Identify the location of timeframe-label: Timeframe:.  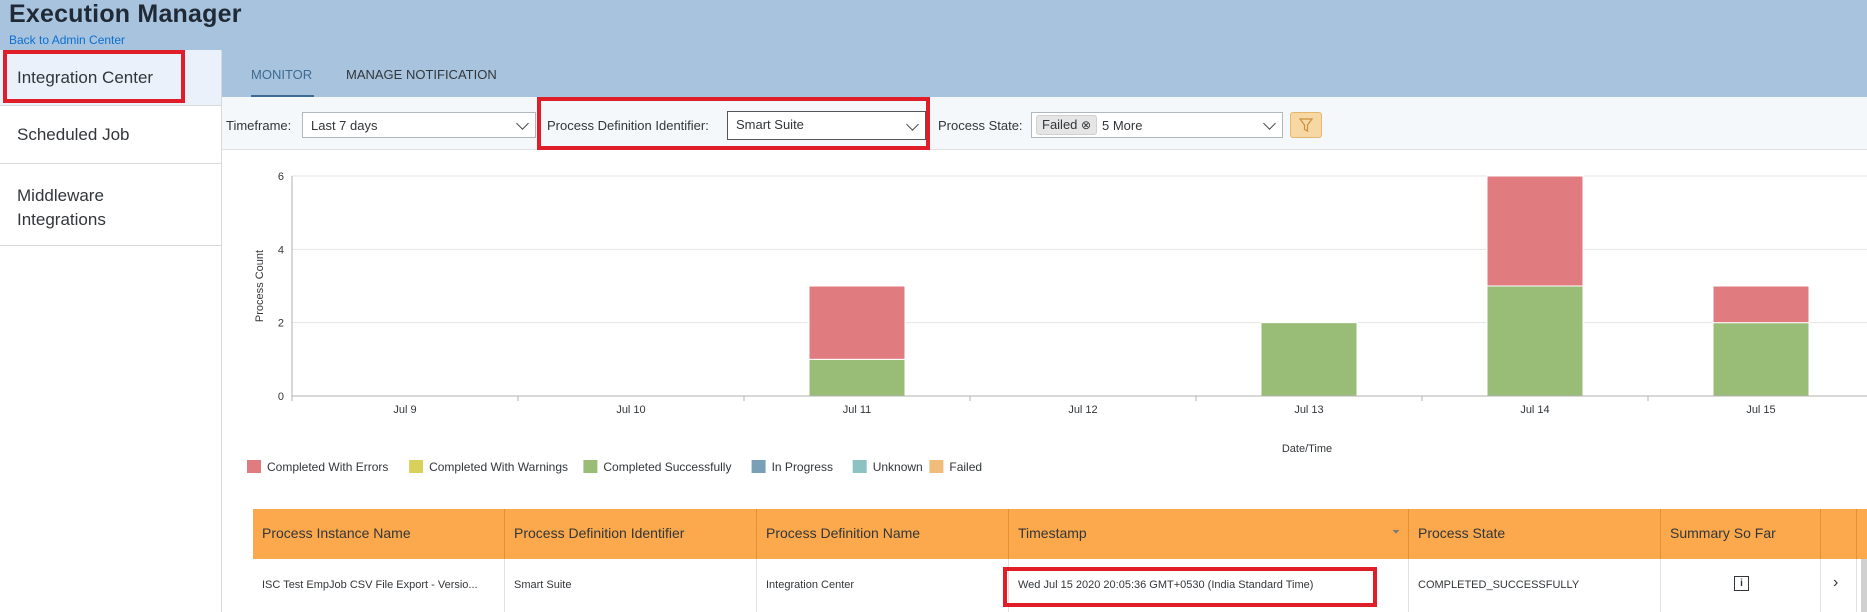
(259, 125).